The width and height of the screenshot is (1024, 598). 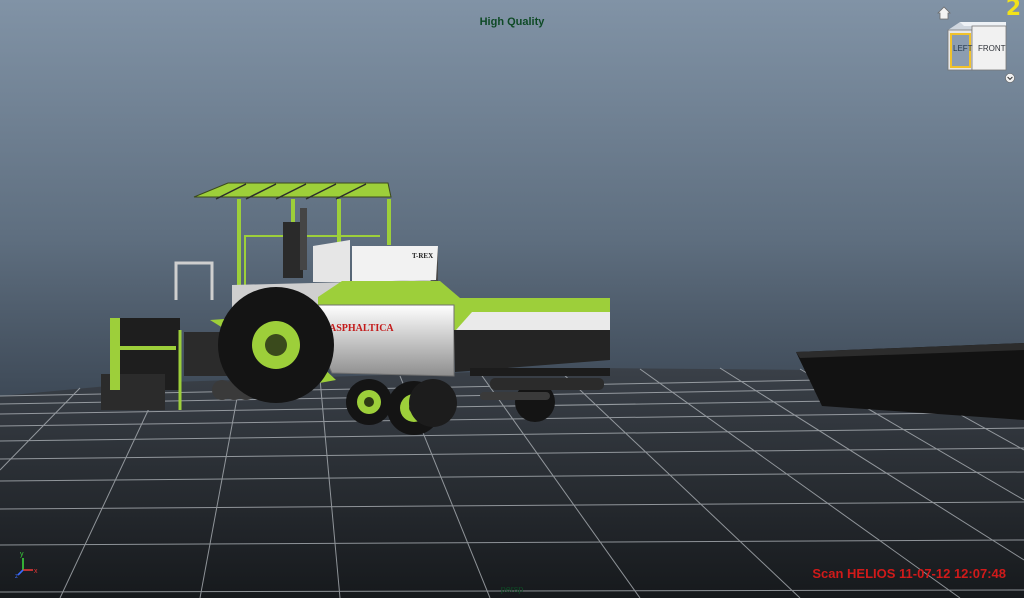 I want to click on hopper-side-label: ASPHALTICA, so click(x=361, y=328).